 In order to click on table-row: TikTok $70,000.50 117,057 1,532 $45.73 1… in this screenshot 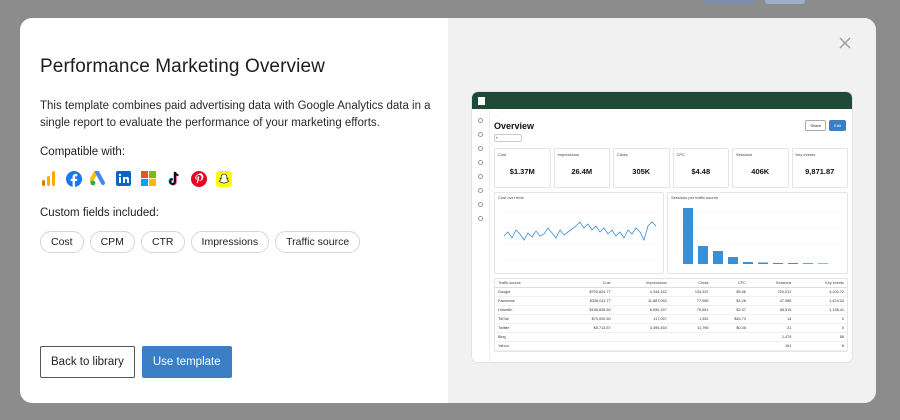, I will do `click(671, 319)`.